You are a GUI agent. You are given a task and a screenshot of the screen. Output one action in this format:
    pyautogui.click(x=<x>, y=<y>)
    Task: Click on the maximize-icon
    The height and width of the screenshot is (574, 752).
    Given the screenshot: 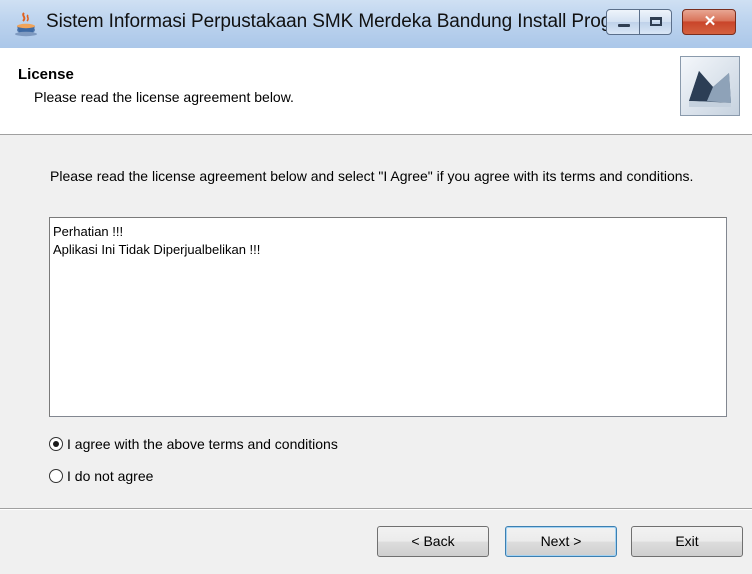 What is the action you would take?
    pyautogui.click(x=656, y=21)
    